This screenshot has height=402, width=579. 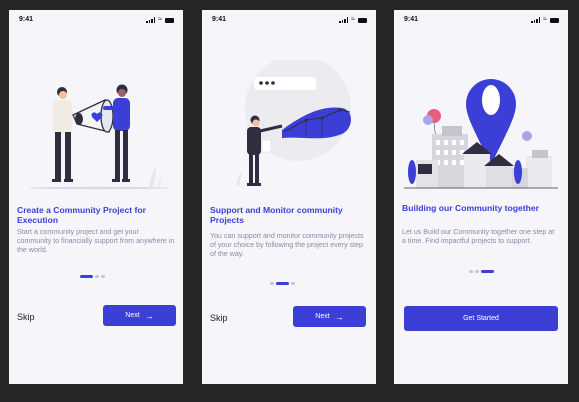 I want to click on screen-title: Create a Community Project for Execution, so click(x=81, y=215).